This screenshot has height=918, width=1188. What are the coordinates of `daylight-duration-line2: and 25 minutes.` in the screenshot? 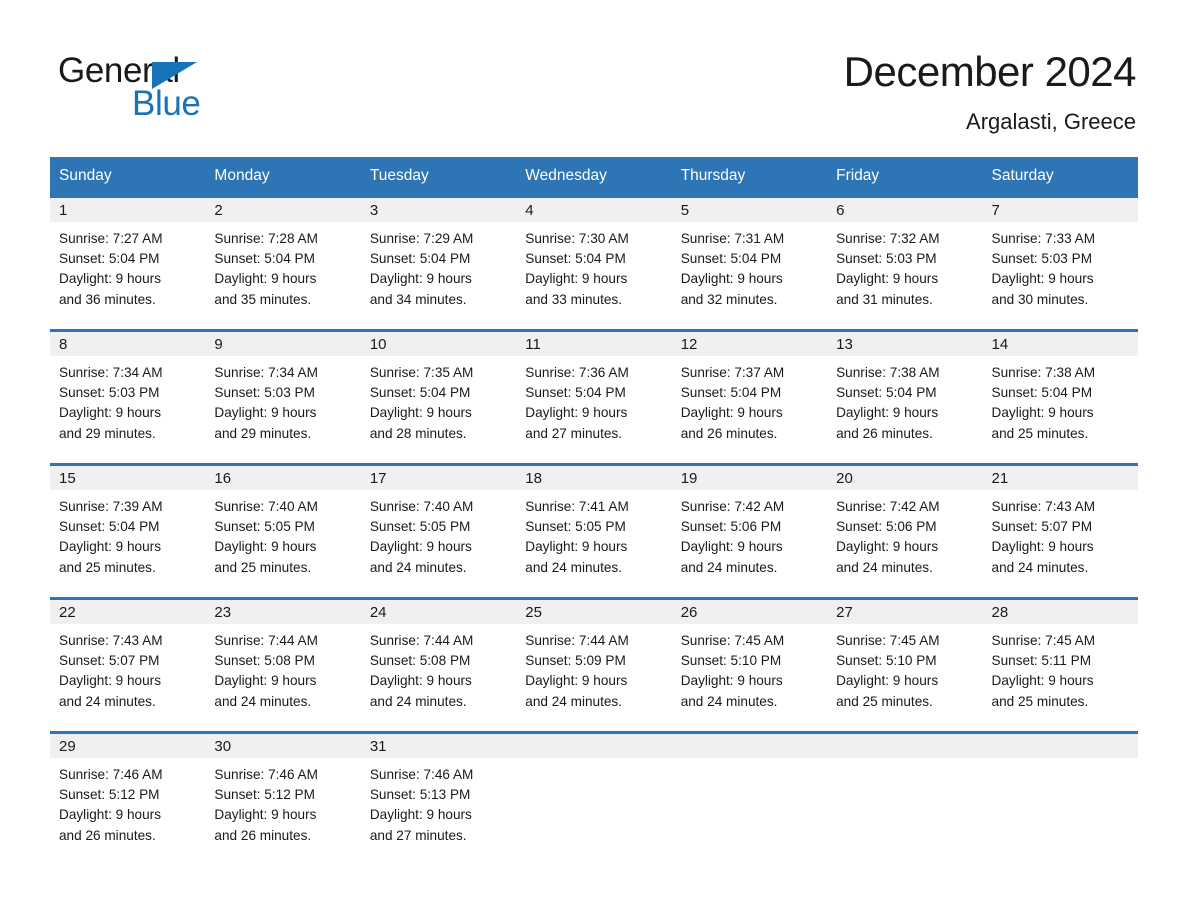 It's located at (1040, 701).